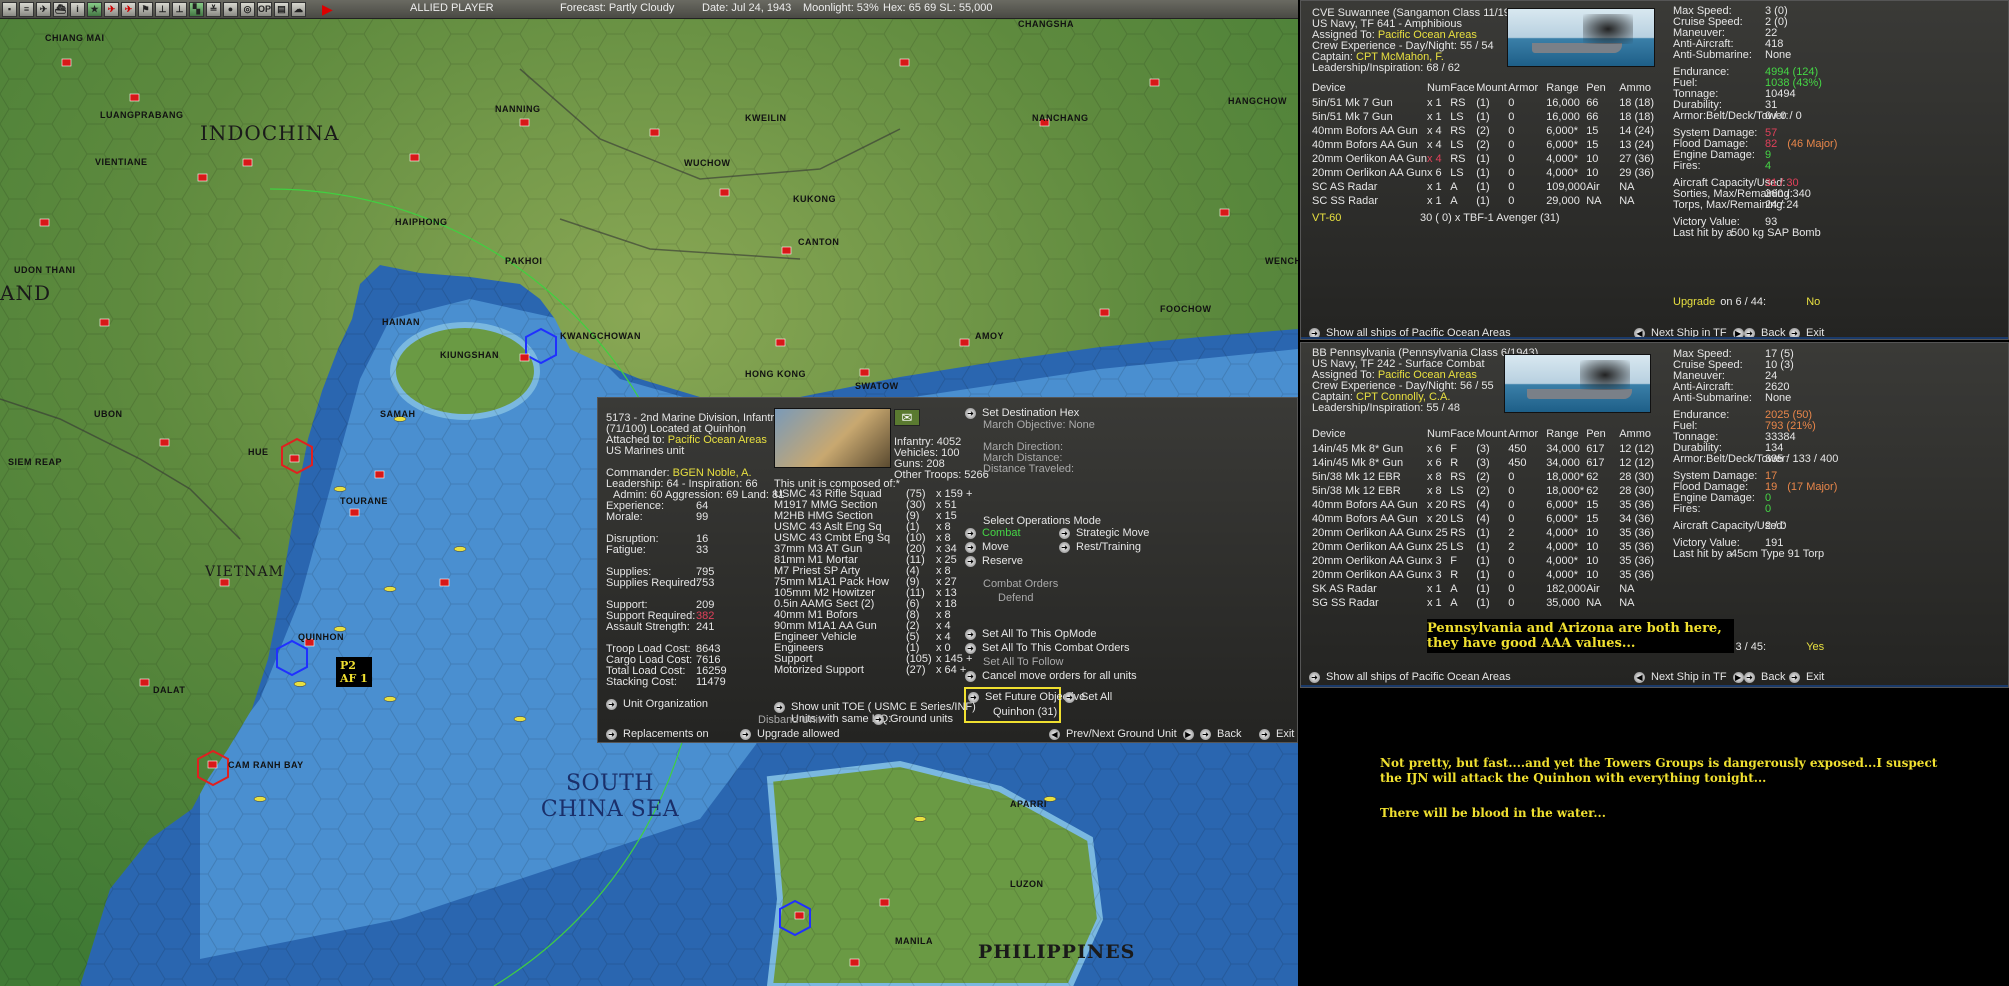 This screenshot has height=986, width=2009. Describe the element at coordinates (94, 9) in the screenshot. I see `star-icon: ★` at that location.